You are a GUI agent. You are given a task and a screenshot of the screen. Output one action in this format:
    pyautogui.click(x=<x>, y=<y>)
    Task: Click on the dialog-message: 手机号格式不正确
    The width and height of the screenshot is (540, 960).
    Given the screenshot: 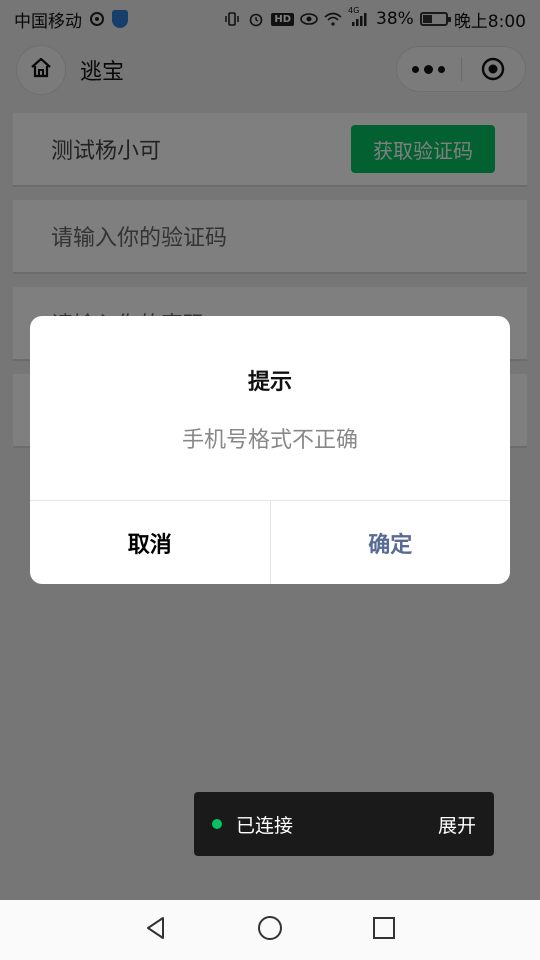 What is the action you would take?
    pyautogui.click(x=269, y=440)
    